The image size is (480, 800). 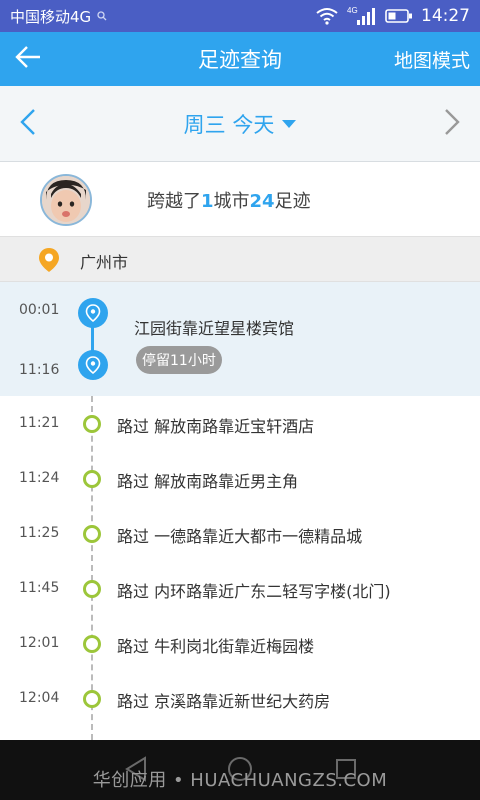 What do you see at coordinates (292, 201) in the screenshot?
I see `summary-suffix: 足迹` at bounding box center [292, 201].